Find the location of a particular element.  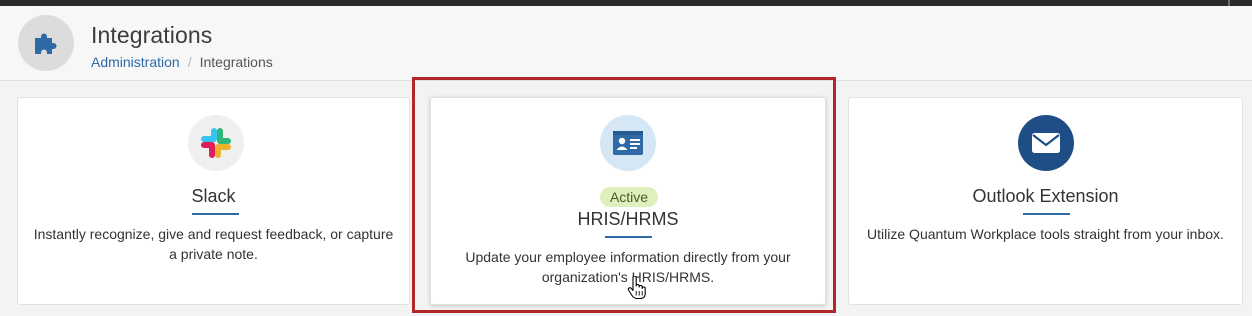

integration-title-outlook: Outlook Extension is located at coordinates (1045, 196).